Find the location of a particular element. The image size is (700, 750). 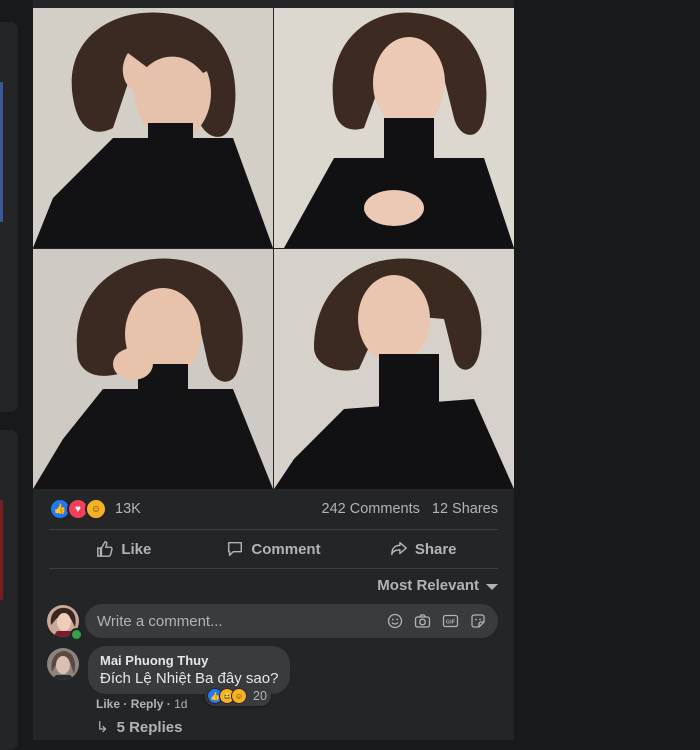

comments-count: 242 Comments is located at coordinates (371, 509).